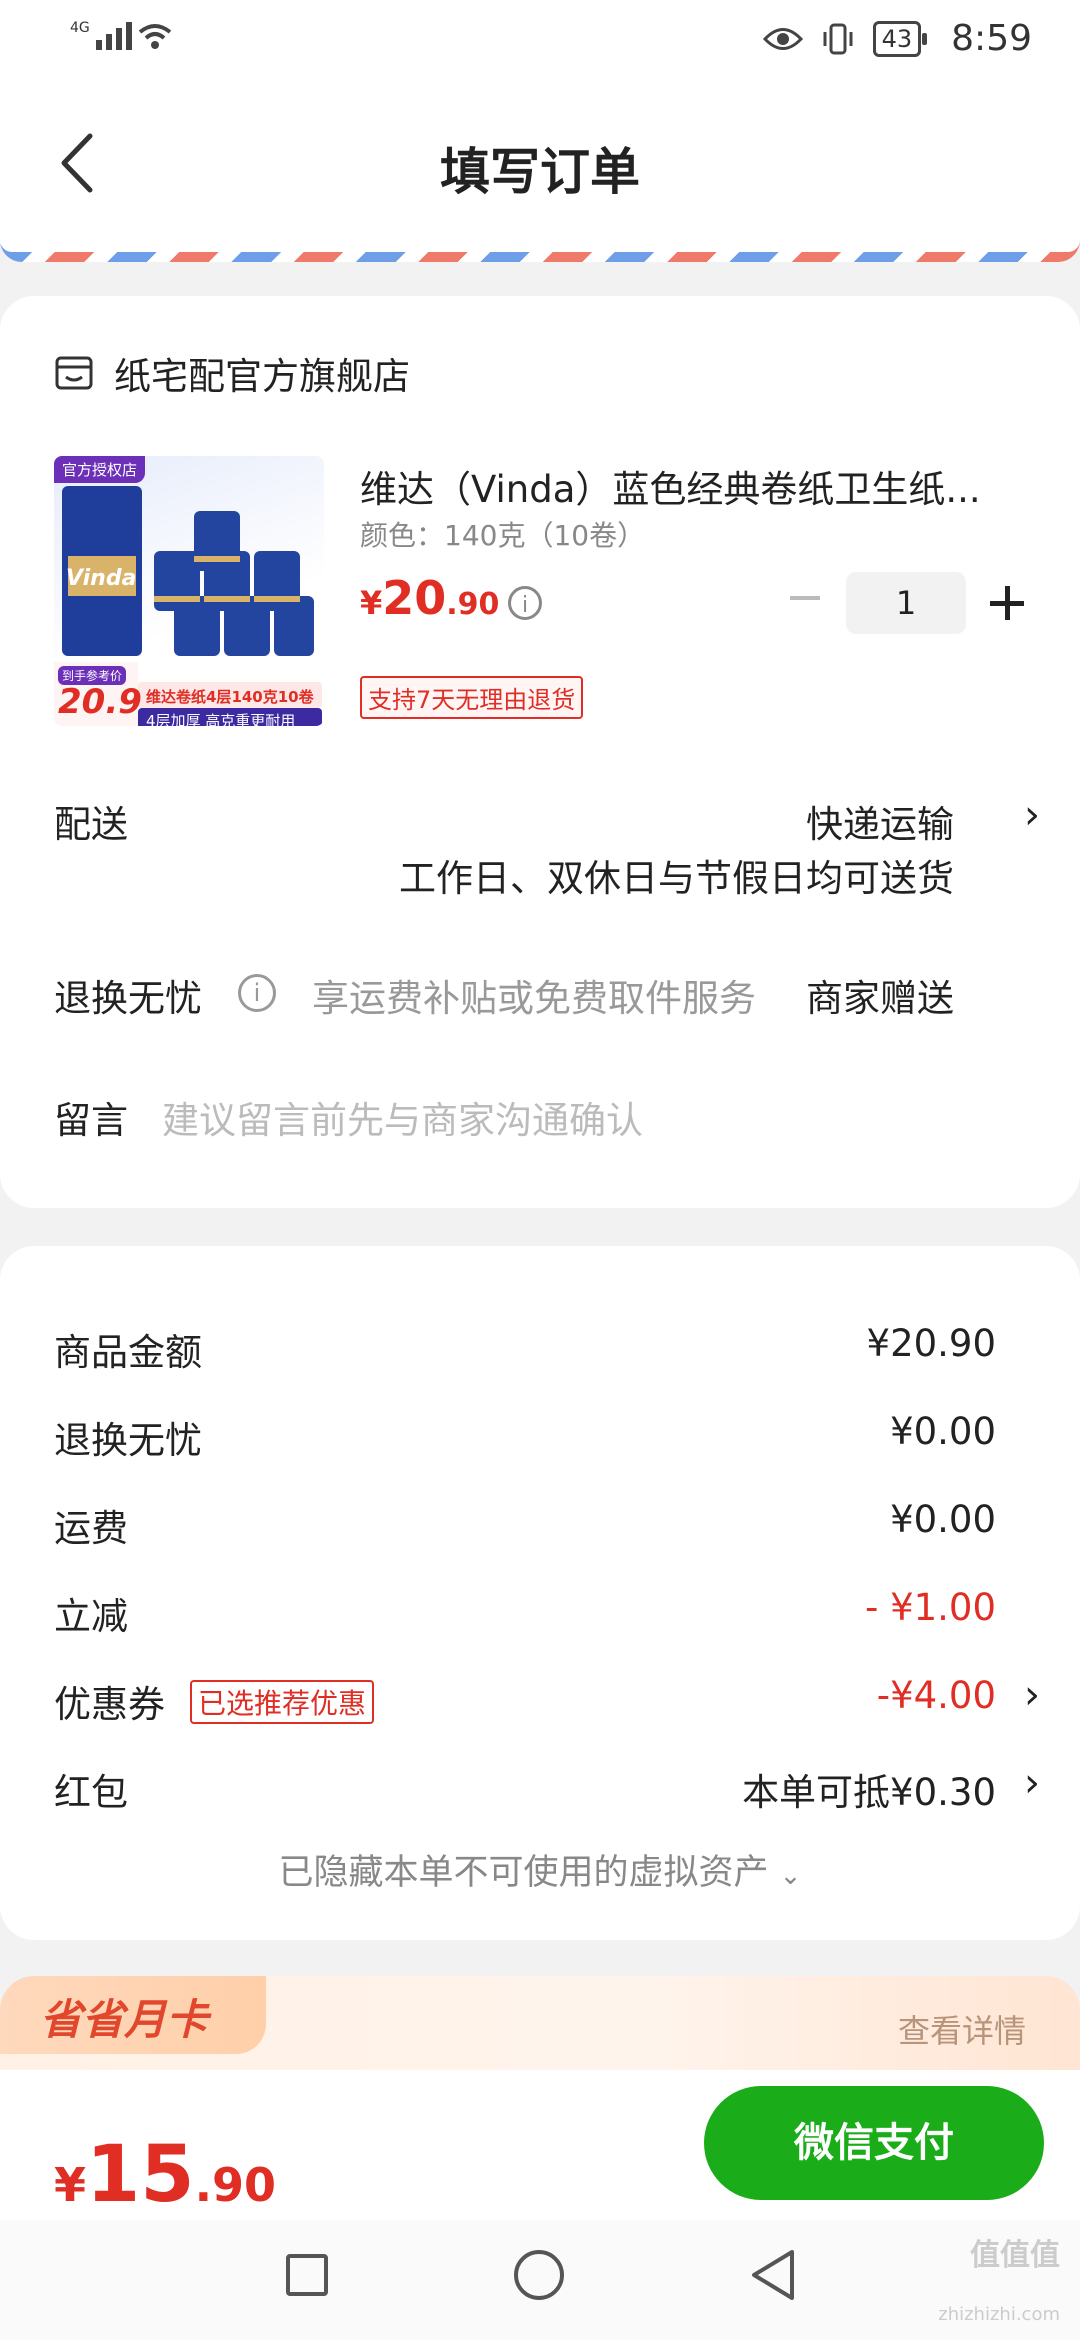 The width and height of the screenshot is (1080, 2340). What do you see at coordinates (230, 697) in the screenshot?
I see `promo-line-1: 维达卷纸4层140克10卷` at bounding box center [230, 697].